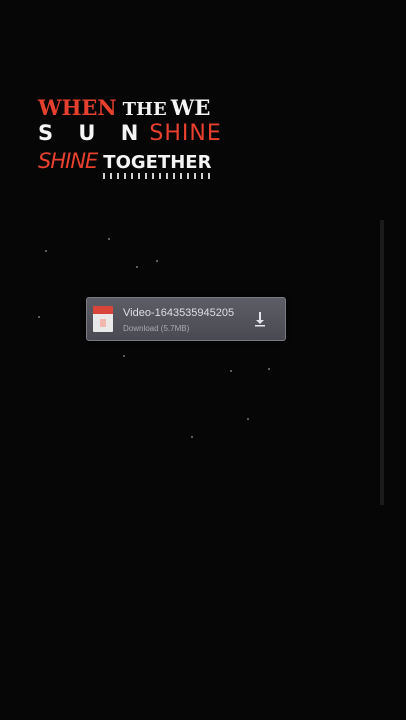 This screenshot has width=406, height=720. Describe the element at coordinates (382, 362) in the screenshot. I see `edge-shadow` at that location.